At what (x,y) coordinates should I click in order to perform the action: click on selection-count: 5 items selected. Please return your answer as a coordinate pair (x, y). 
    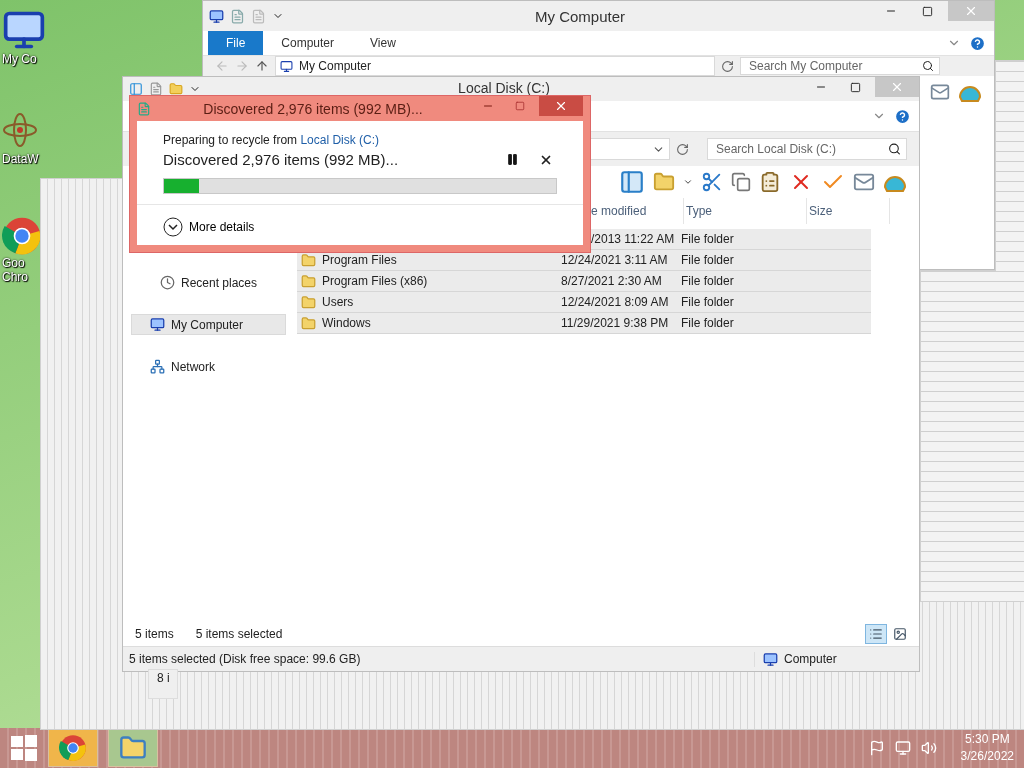
    Looking at the image, I should click on (239, 634).